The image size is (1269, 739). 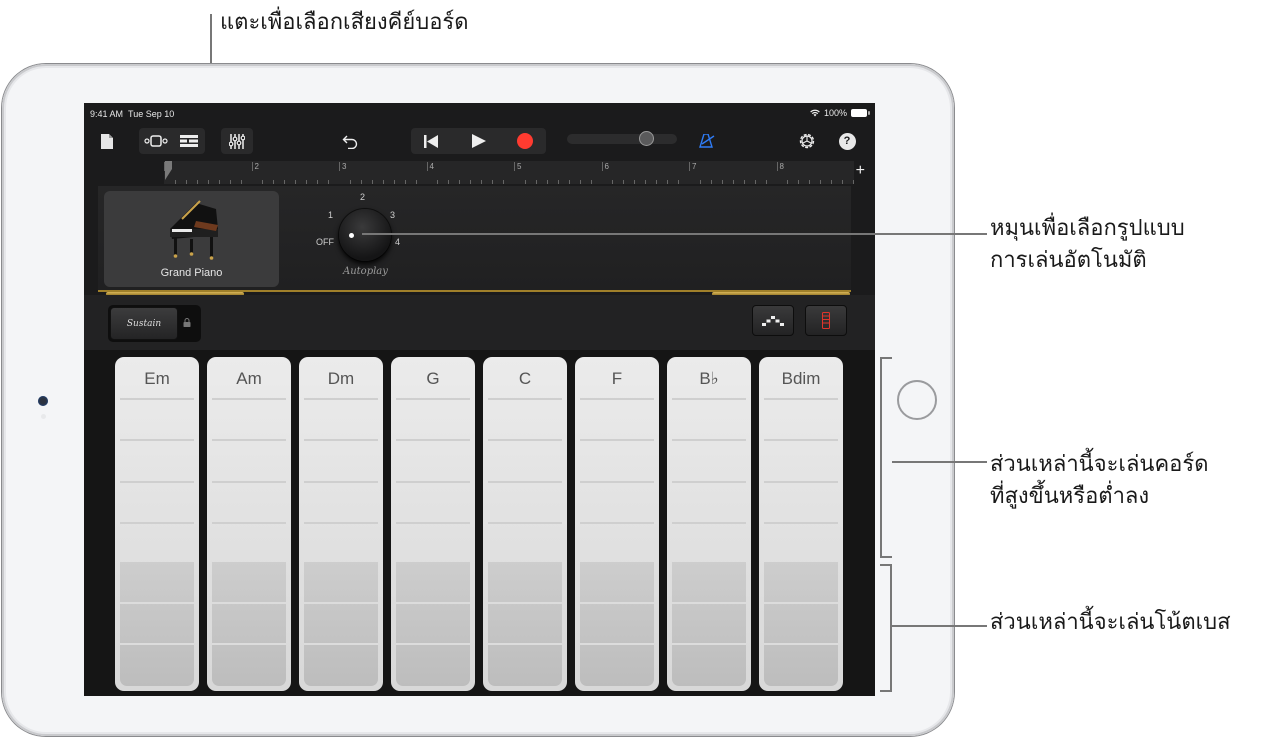 I want to click on record-icon, so click(x=524, y=141).